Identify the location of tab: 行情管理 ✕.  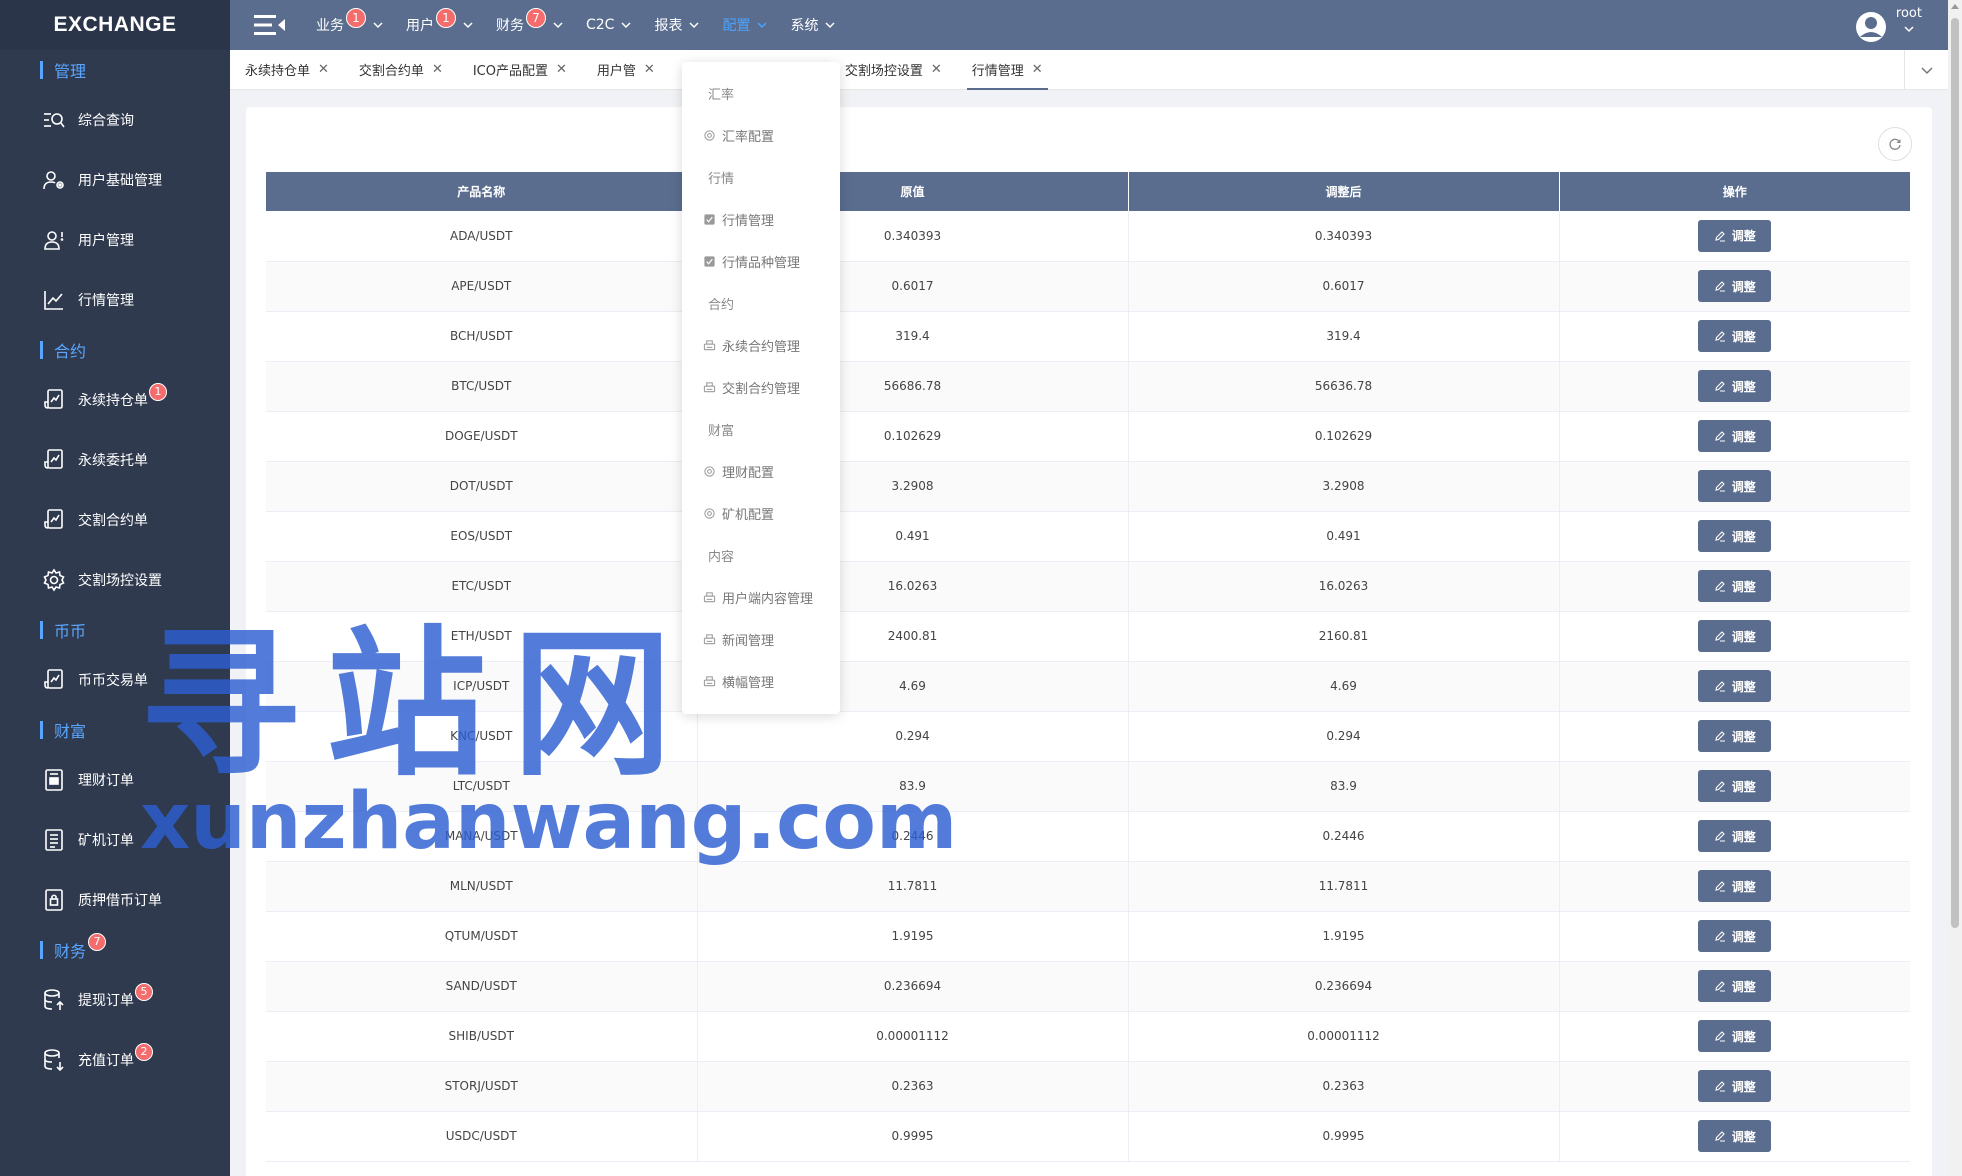
(1007, 70).